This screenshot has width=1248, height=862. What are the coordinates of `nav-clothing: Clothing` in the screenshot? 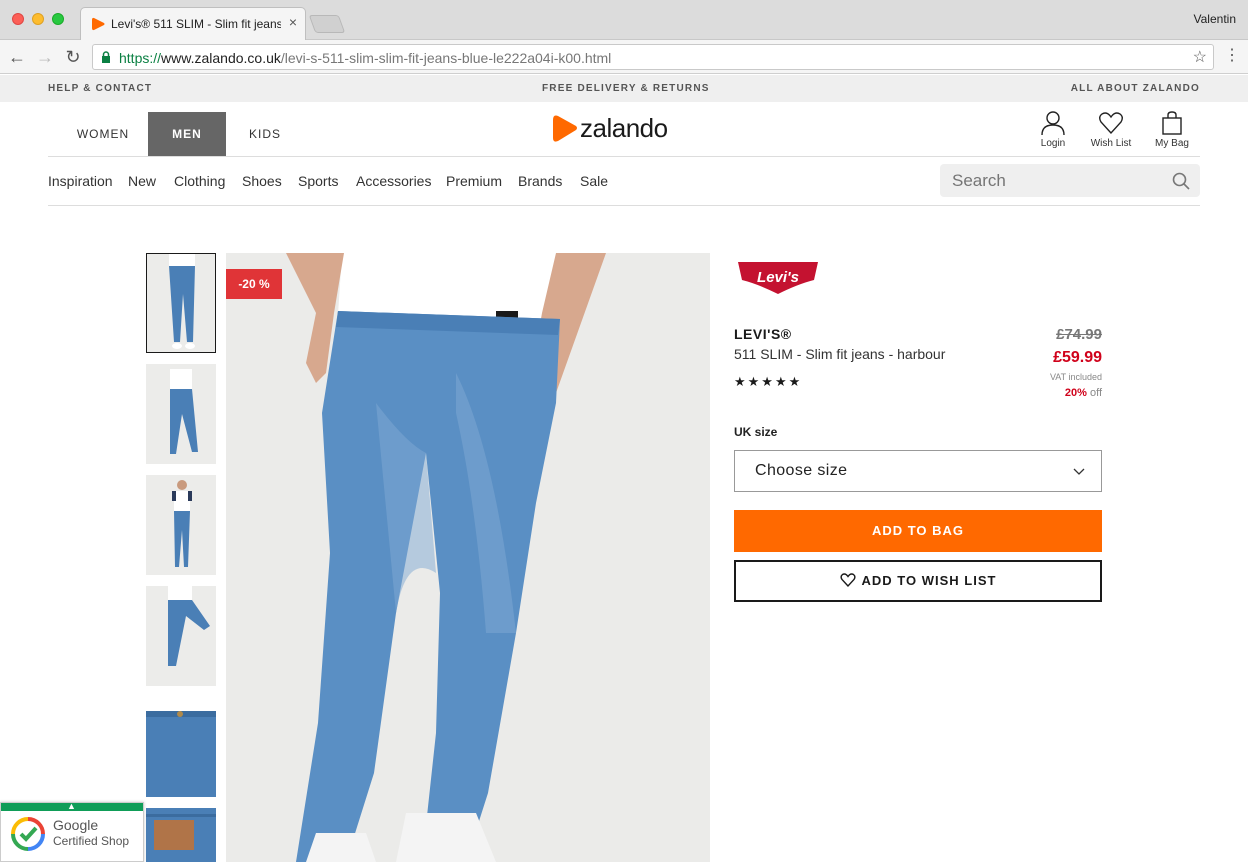 It's located at (199, 181).